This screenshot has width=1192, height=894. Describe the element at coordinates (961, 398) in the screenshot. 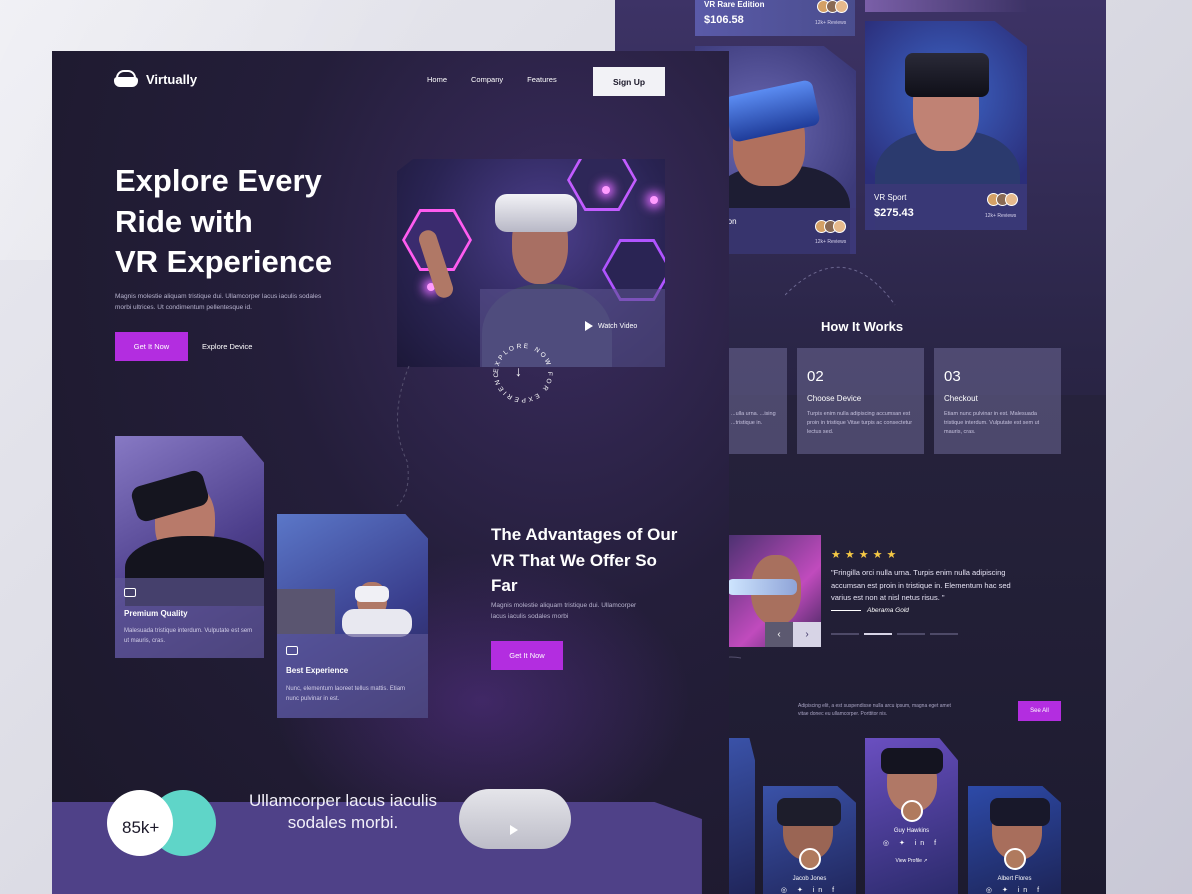

I see `step-title: Checkout` at that location.